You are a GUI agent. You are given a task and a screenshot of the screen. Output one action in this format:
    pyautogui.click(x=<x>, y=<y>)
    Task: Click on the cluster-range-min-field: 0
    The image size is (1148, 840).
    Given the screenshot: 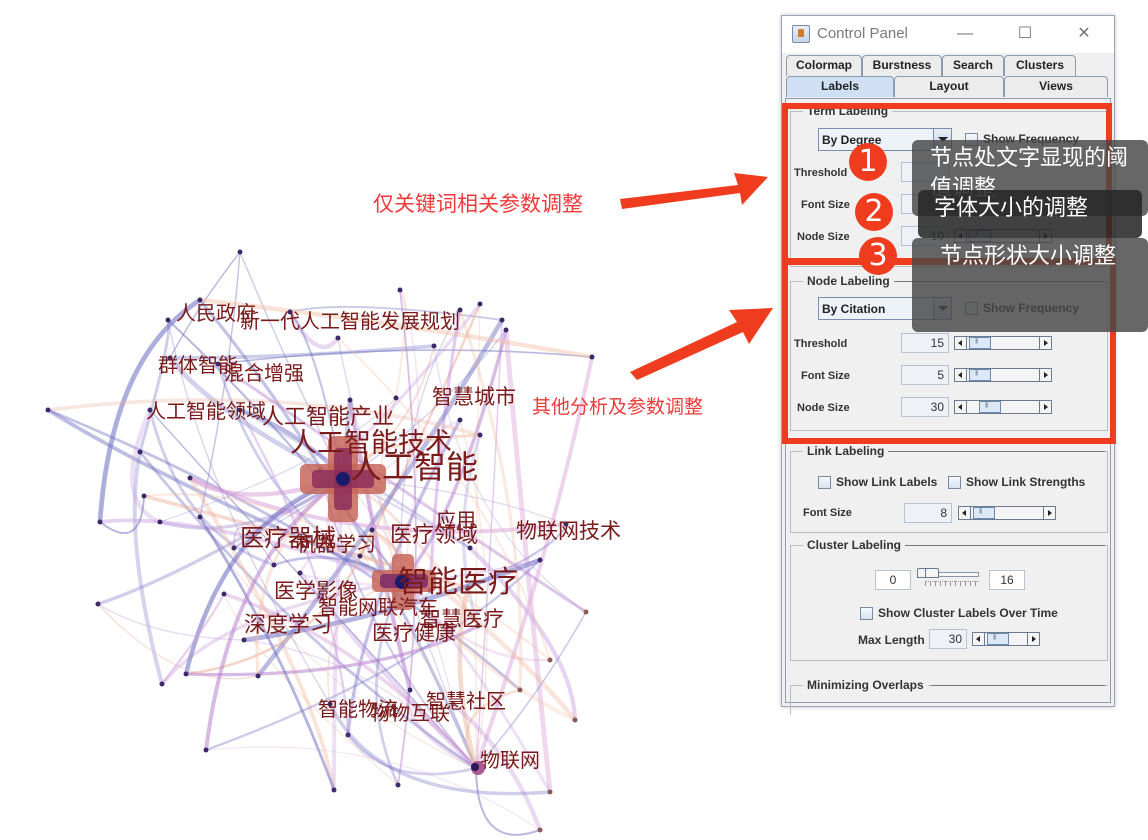 What is the action you would take?
    pyautogui.click(x=893, y=580)
    